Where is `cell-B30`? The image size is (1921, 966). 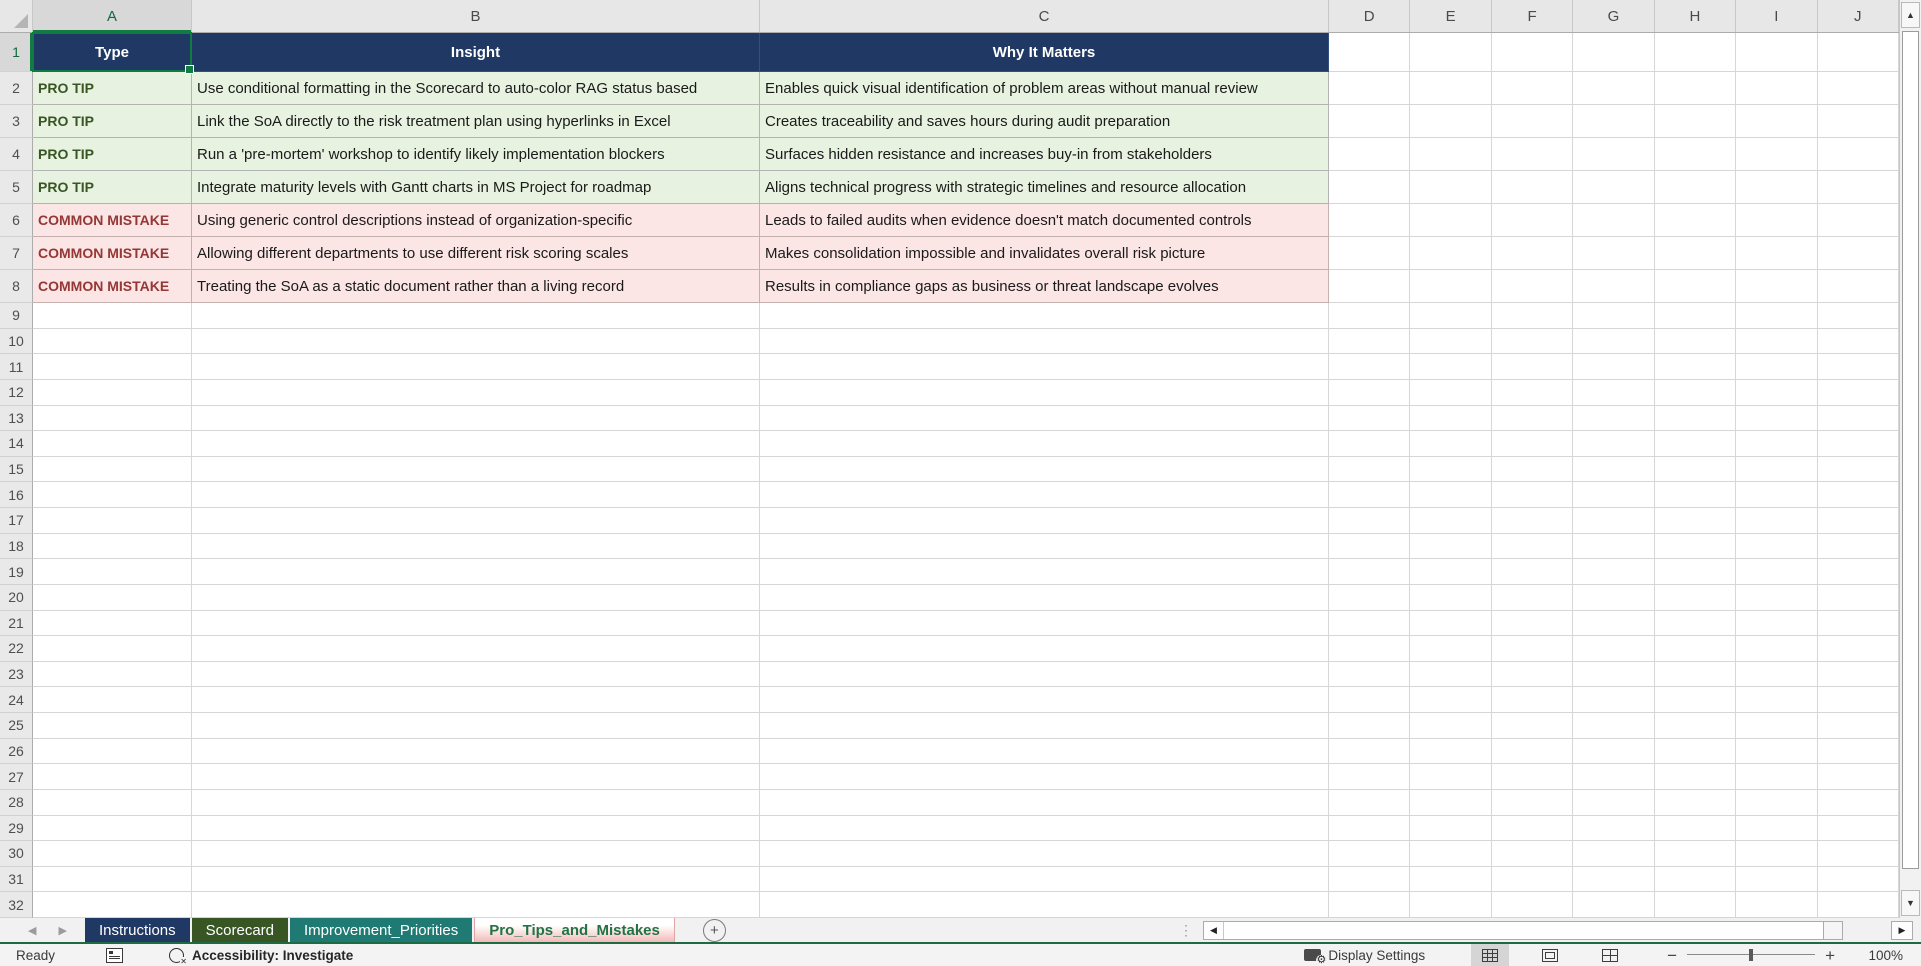 cell-B30 is located at coordinates (476, 854).